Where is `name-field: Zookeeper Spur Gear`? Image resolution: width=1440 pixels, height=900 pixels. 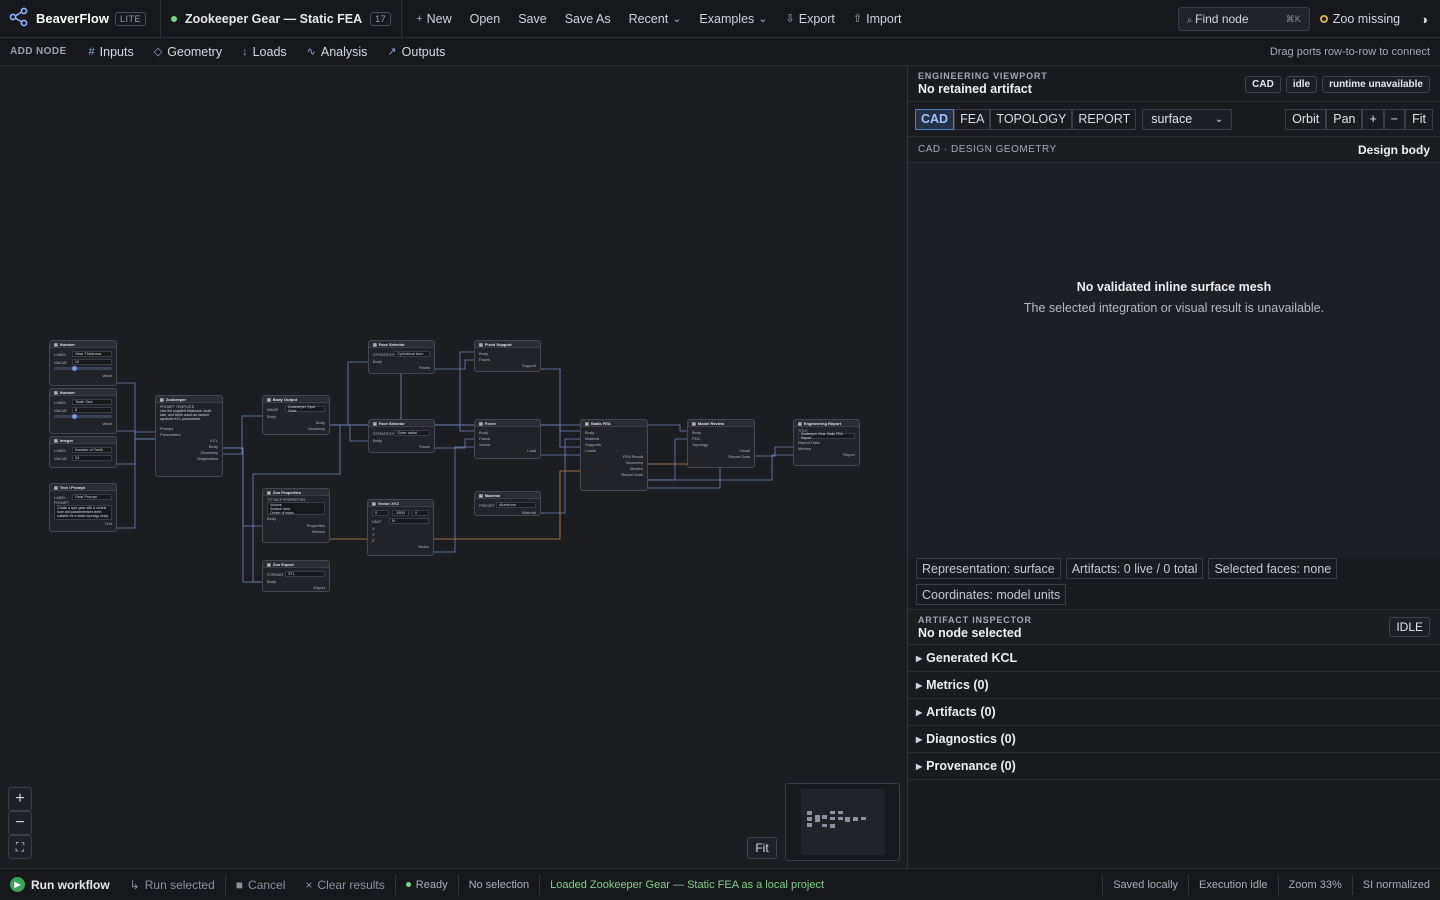
name-field: Zookeeper Spur Gear is located at coordinates (305, 409).